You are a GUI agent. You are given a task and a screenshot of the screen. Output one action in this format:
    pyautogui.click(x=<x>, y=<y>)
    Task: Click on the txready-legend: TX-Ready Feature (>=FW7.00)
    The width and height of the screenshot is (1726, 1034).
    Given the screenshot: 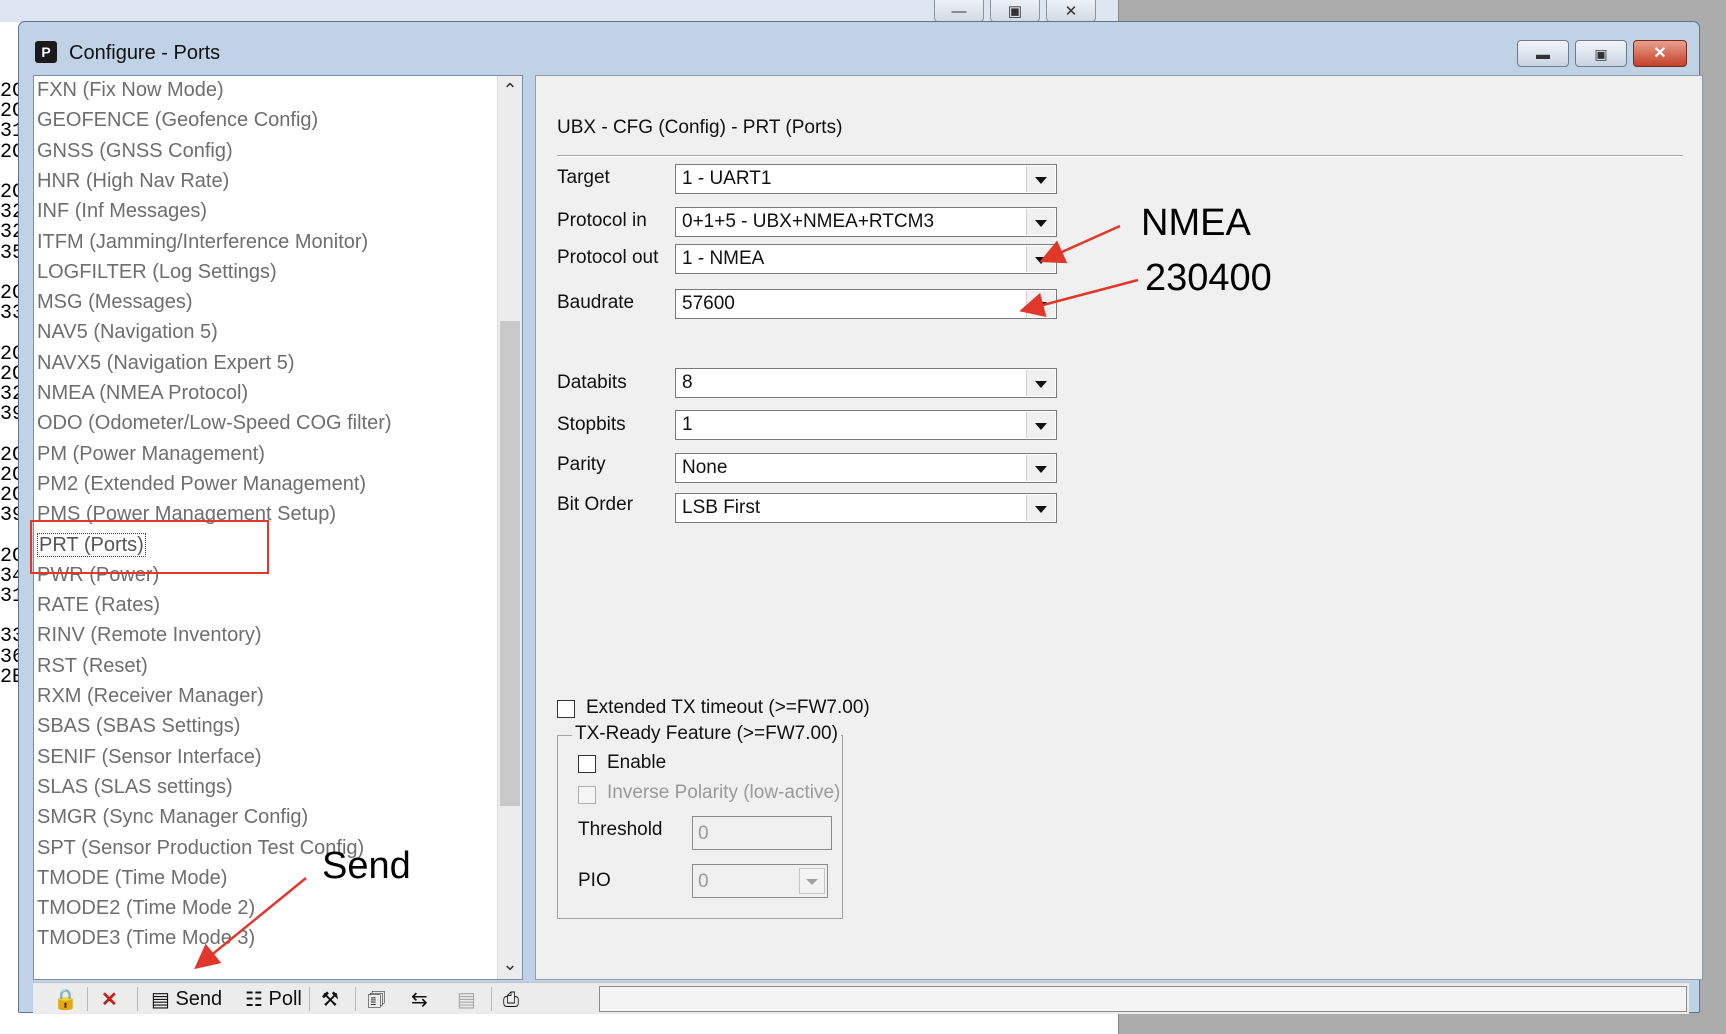 What is the action you would take?
    pyautogui.click(x=706, y=734)
    